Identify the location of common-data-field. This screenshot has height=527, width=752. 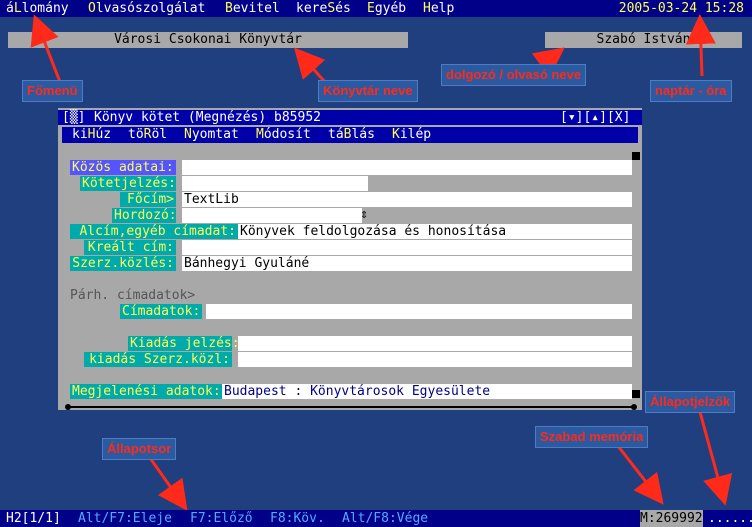
(407, 167).